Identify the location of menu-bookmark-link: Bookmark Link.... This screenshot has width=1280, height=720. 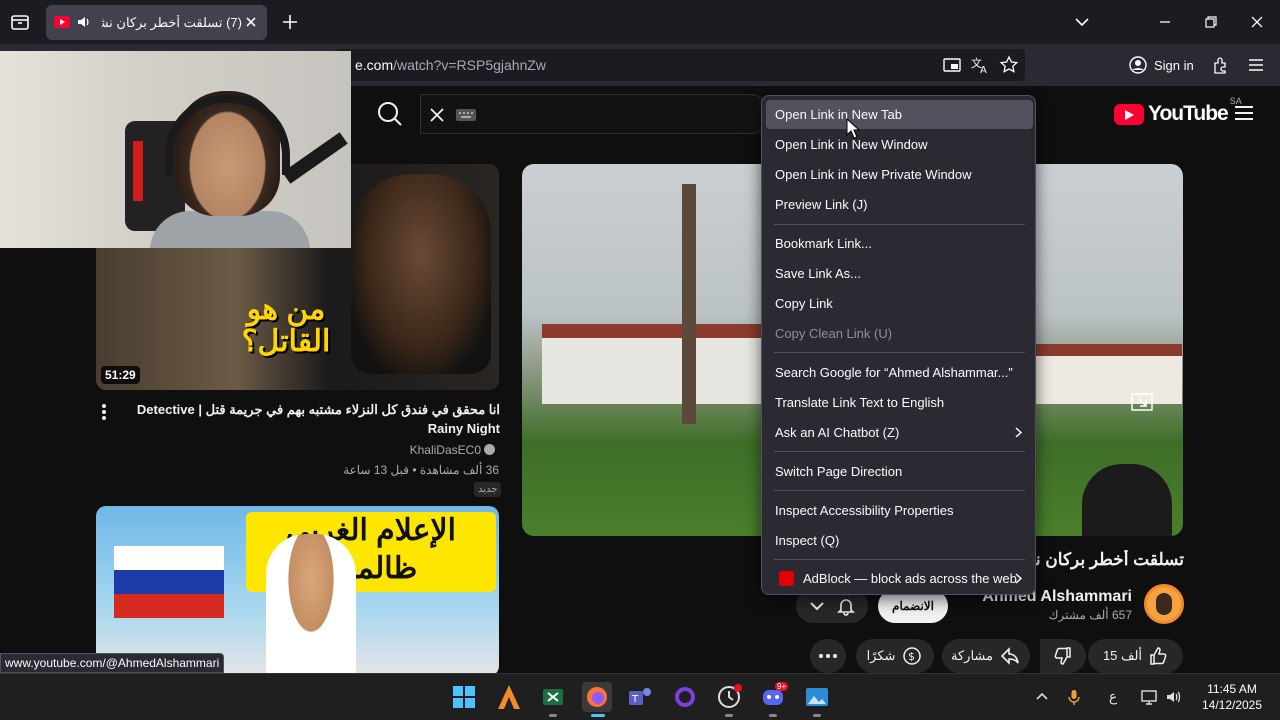
(899, 243).